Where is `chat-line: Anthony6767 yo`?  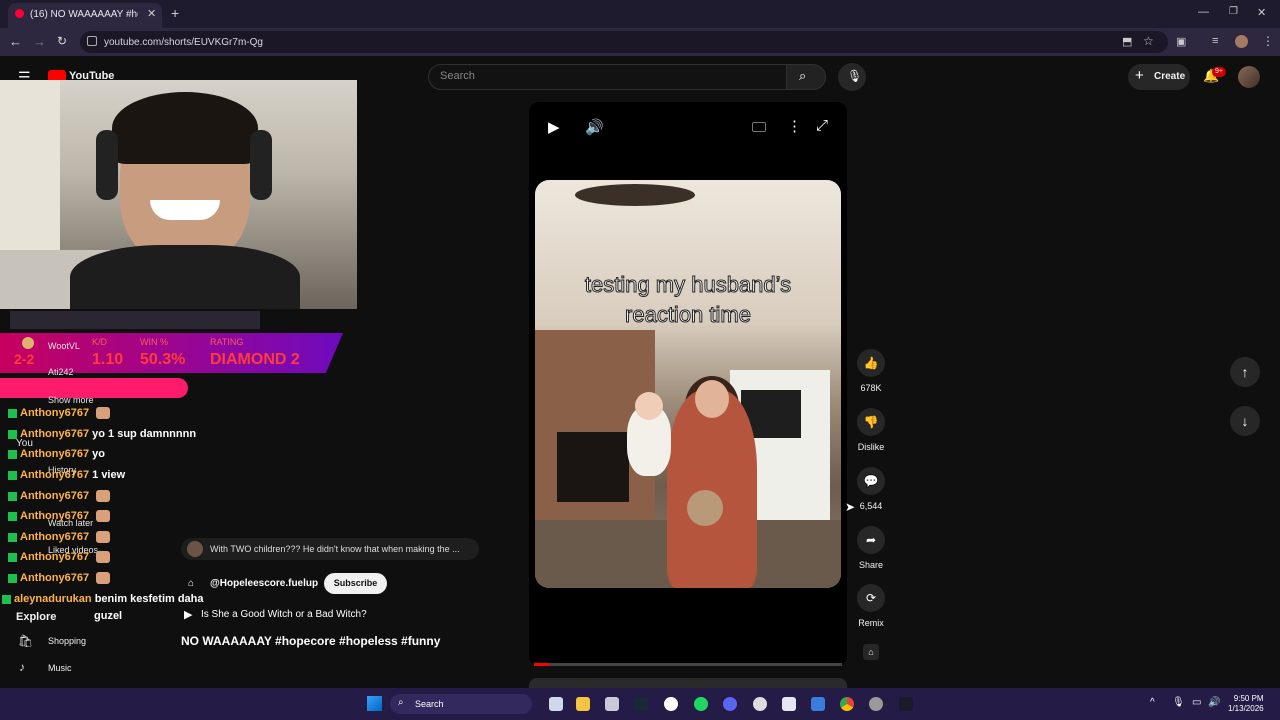
chat-line: Anthony6767 yo is located at coordinates (56, 454).